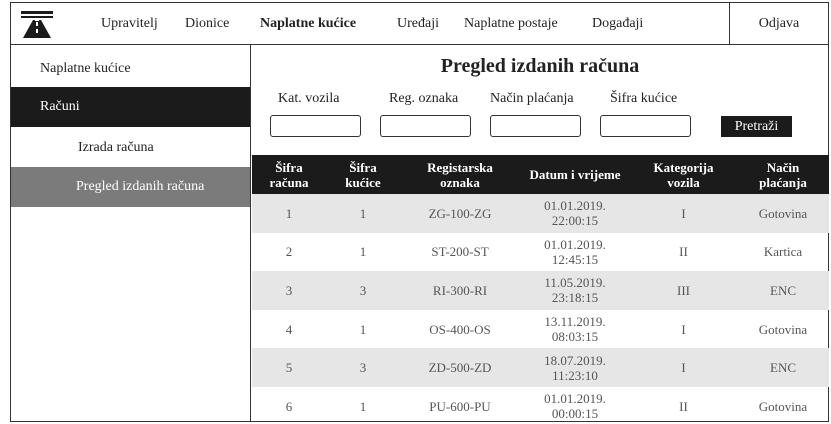 The height and width of the screenshot is (424, 831). I want to click on col-header-registarska-oznaka: Registarska oznaka, so click(460, 174).